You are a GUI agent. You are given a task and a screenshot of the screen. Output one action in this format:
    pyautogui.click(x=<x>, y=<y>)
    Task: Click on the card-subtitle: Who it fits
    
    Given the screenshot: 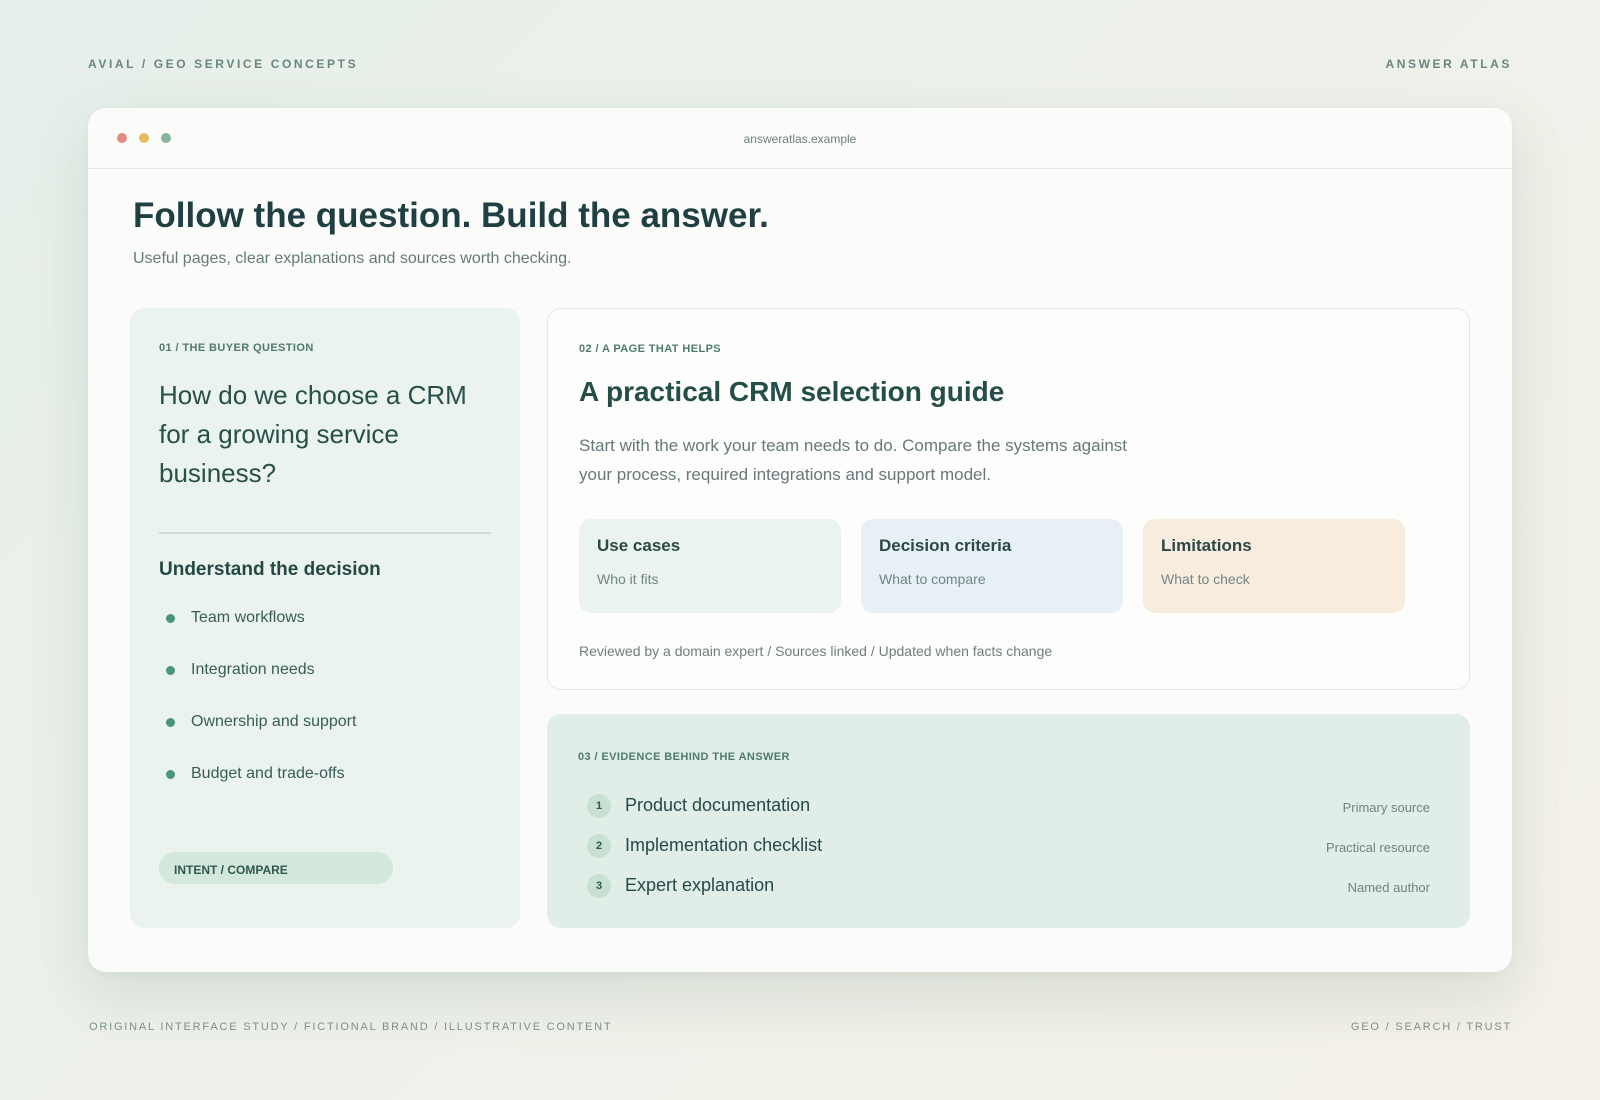 What is the action you would take?
    pyautogui.click(x=628, y=579)
    